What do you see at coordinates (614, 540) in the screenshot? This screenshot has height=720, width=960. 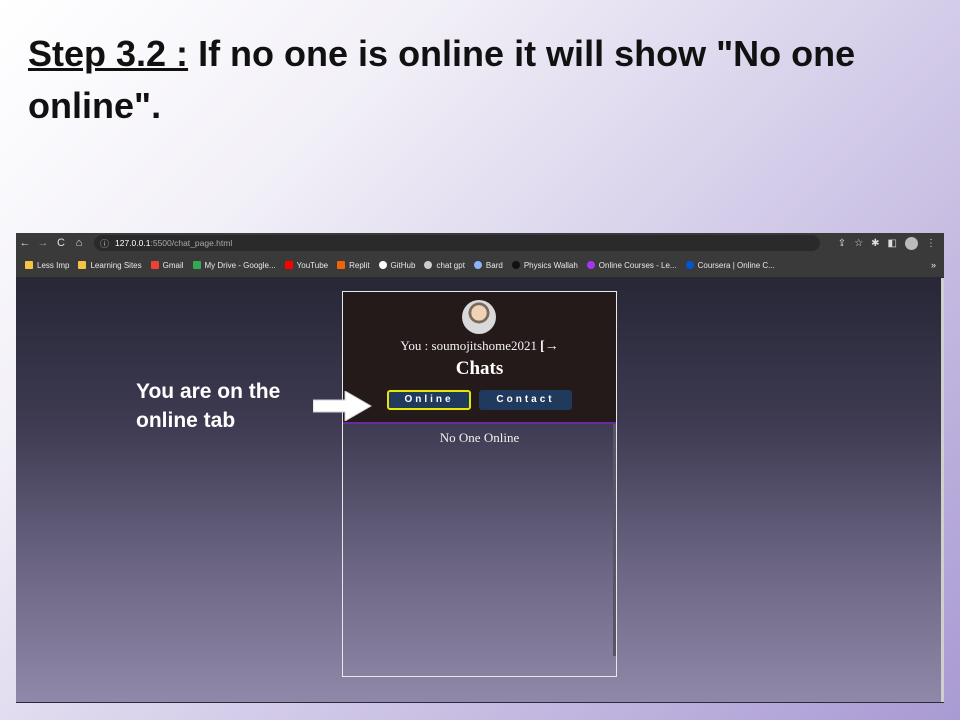 I see `chat-scrollbar` at bounding box center [614, 540].